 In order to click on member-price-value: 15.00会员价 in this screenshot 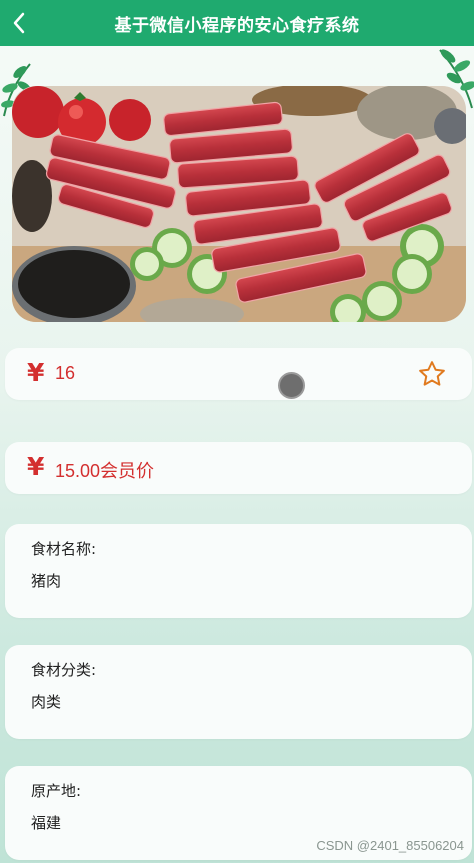, I will do `click(105, 471)`.